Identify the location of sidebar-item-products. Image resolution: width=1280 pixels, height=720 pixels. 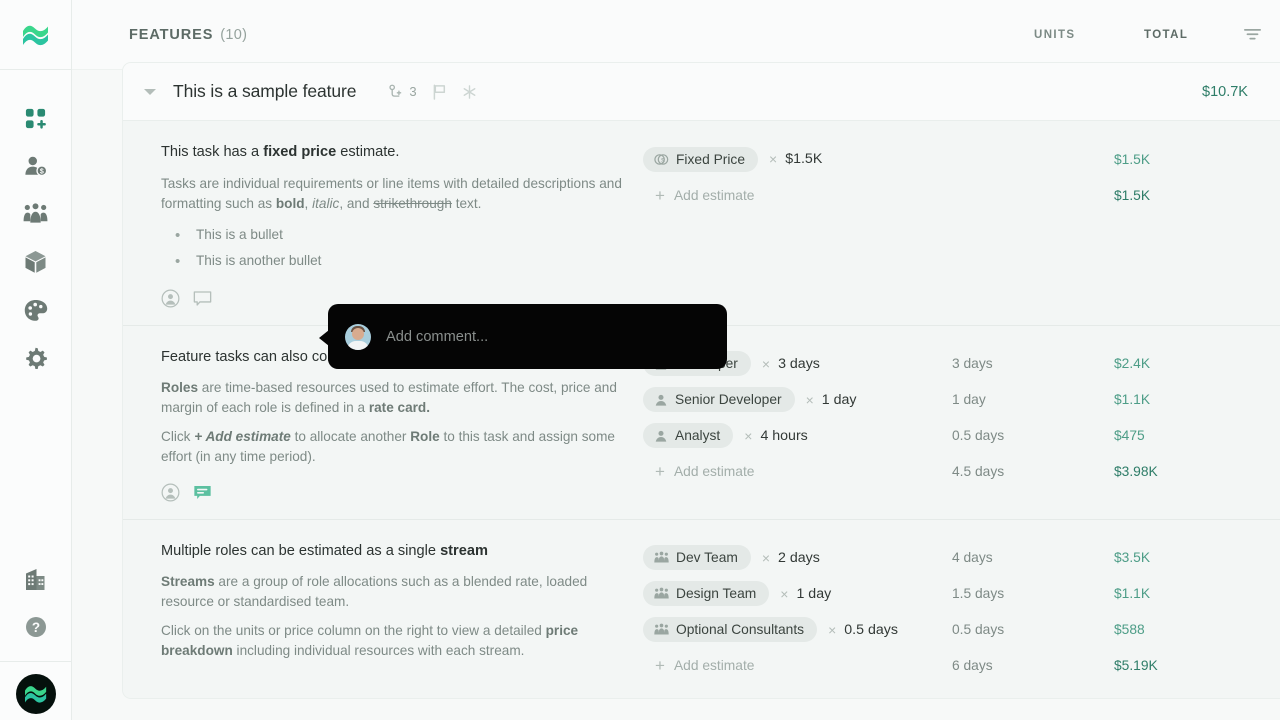
(36, 262).